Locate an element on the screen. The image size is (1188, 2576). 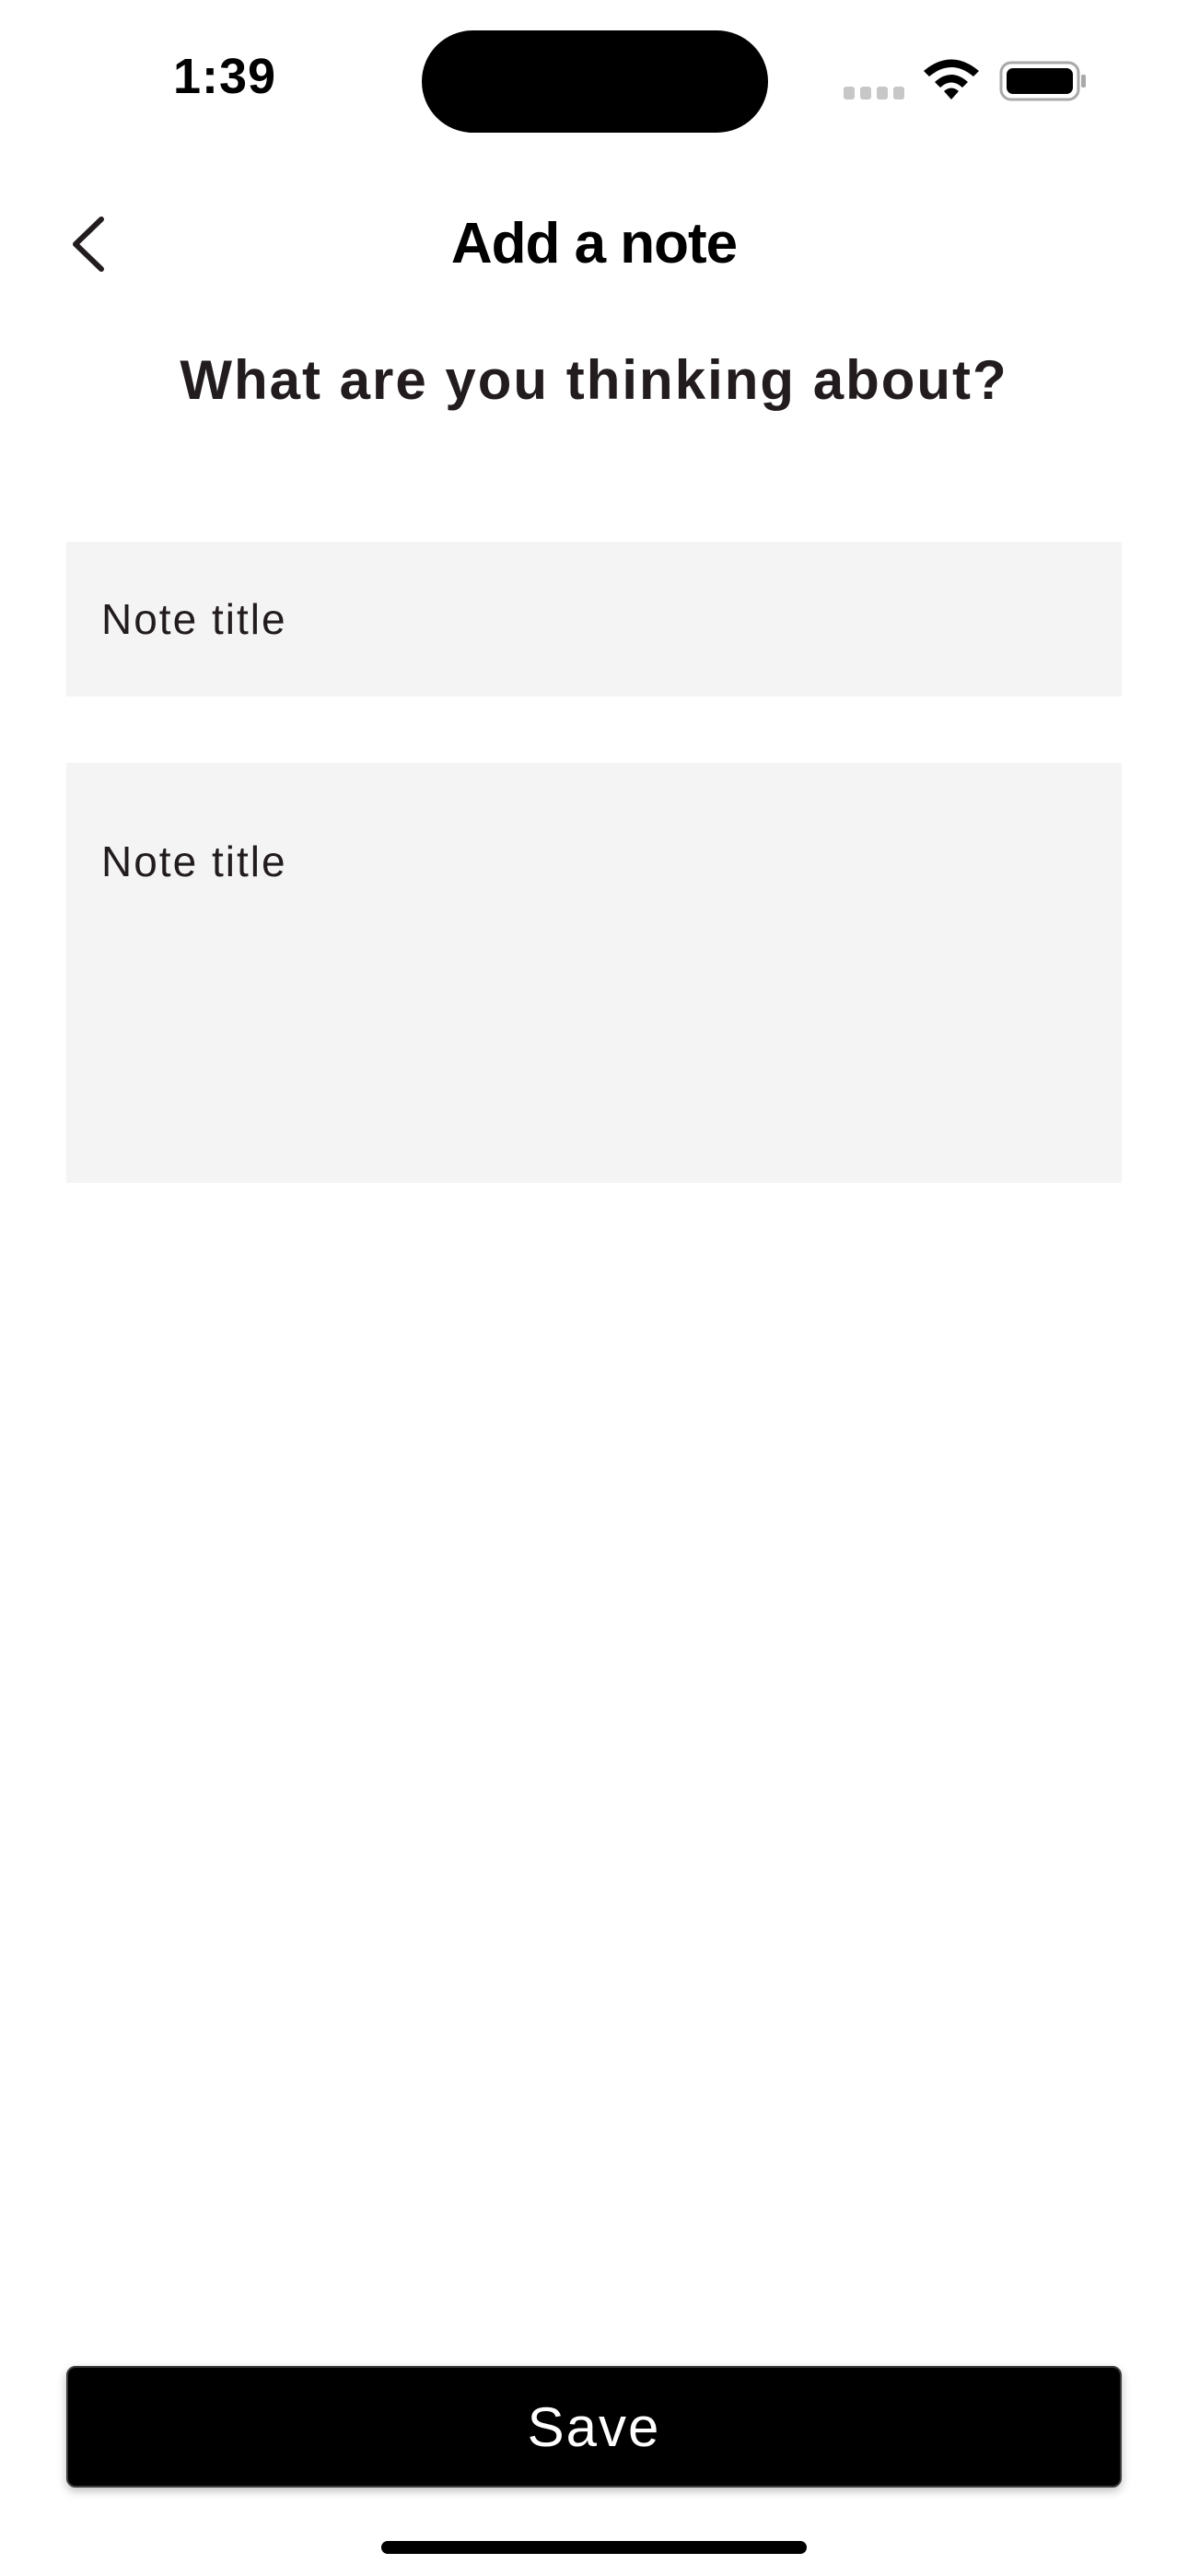
cellular-signal-icon is located at coordinates (875, 94).